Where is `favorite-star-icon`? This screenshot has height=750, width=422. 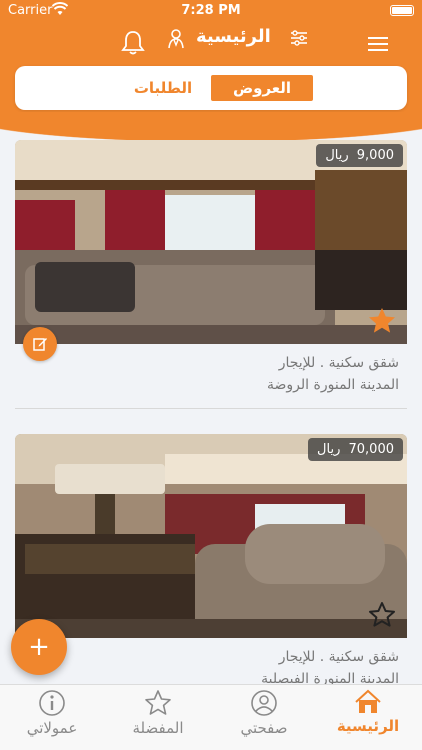 favorite-star-icon is located at coordinates (382, 321).